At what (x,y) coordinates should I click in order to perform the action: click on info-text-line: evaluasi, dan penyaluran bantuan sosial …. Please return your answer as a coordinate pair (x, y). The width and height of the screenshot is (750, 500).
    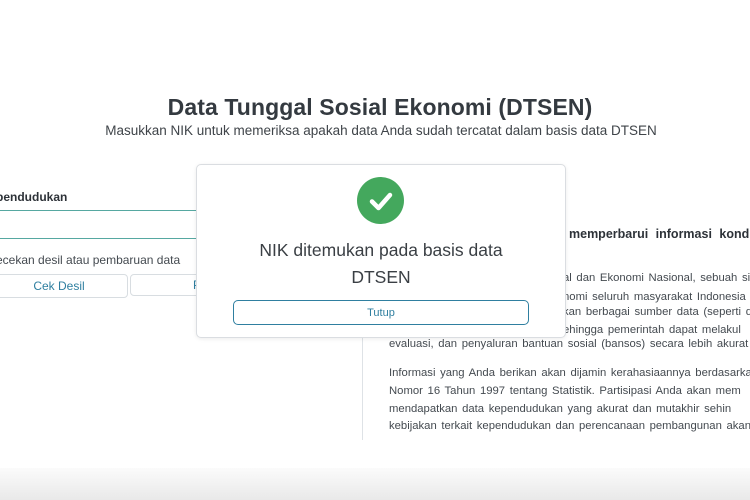
    Looking at the image, I should click on (569, 344).